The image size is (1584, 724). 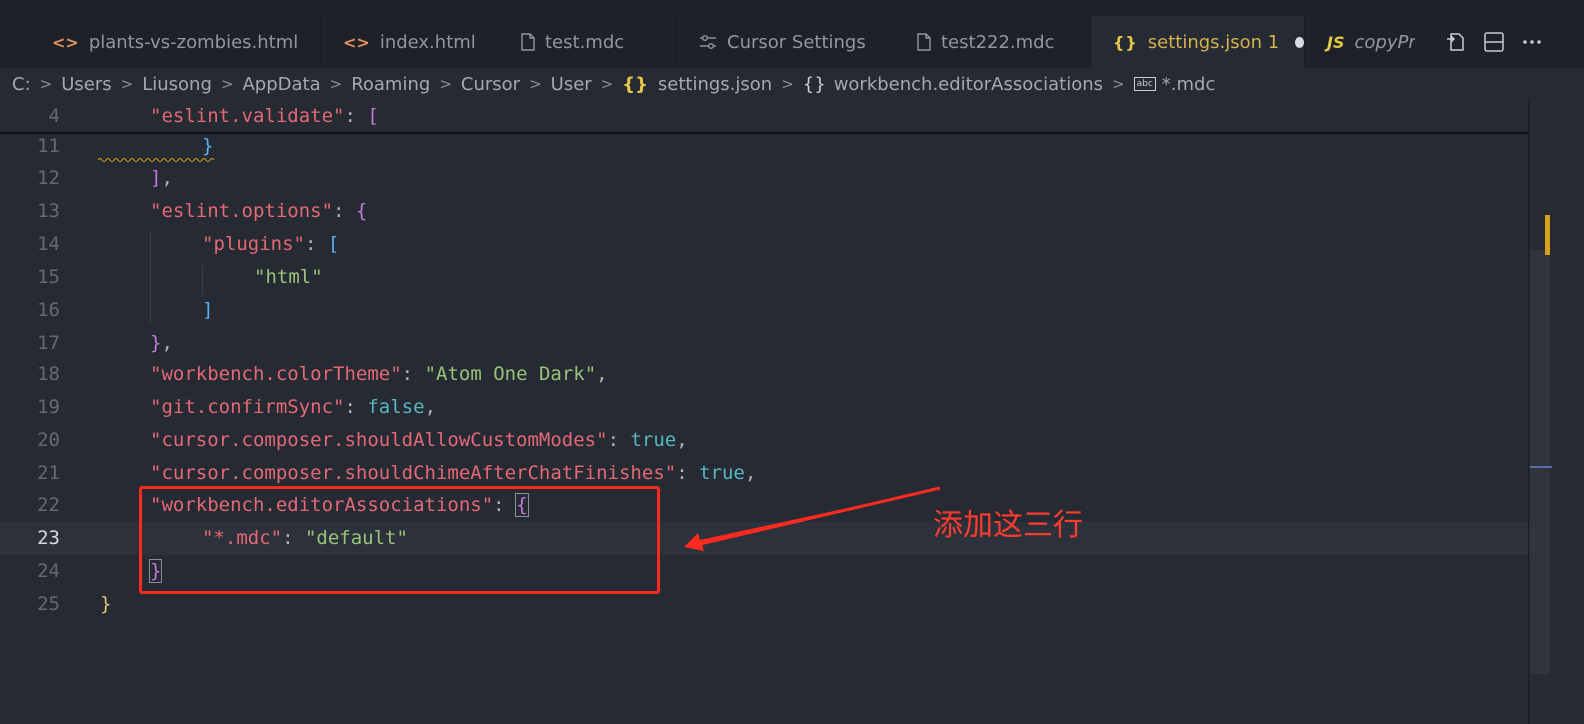 I want to click on annotation-arrow-icon, so click(x=812, y=518).